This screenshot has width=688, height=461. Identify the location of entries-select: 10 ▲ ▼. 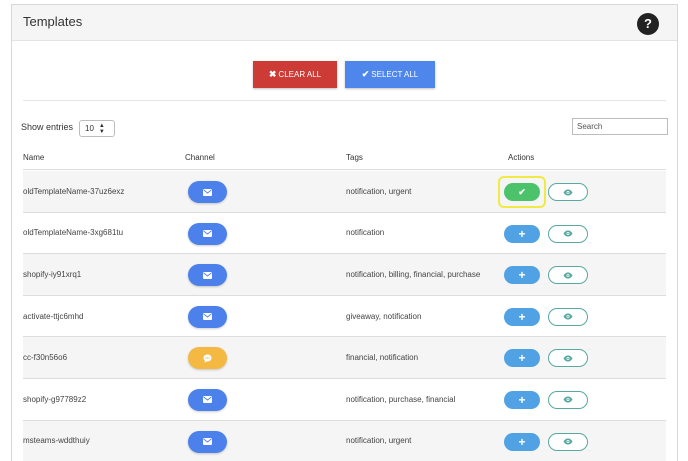
(97, 128).